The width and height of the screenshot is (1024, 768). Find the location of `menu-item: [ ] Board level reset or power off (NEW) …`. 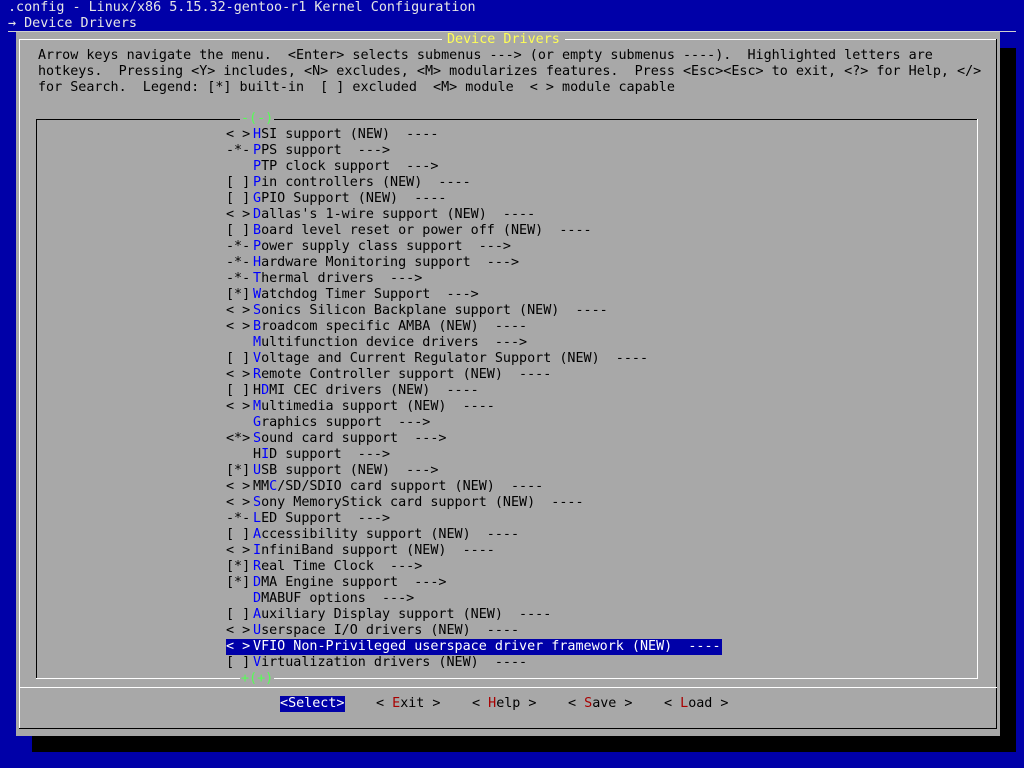

menu-item: [ ] Board level reset or power off (NEW) … is located at coordinates (409, 231).